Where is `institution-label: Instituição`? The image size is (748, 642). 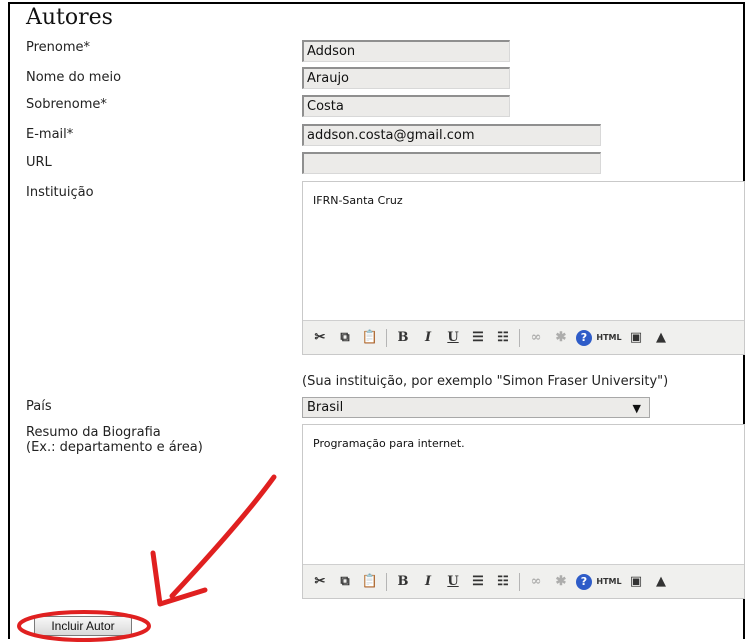 institution-label: Instituição is located at coordinates (60, 192).